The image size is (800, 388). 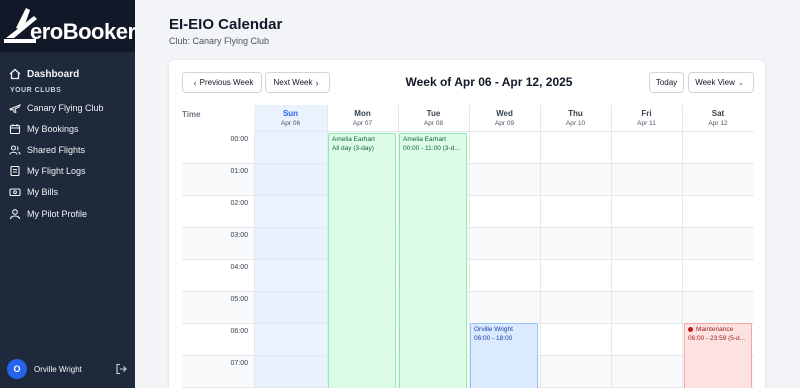 I want to click on day-name: Tue, so click(x=433, y=113).